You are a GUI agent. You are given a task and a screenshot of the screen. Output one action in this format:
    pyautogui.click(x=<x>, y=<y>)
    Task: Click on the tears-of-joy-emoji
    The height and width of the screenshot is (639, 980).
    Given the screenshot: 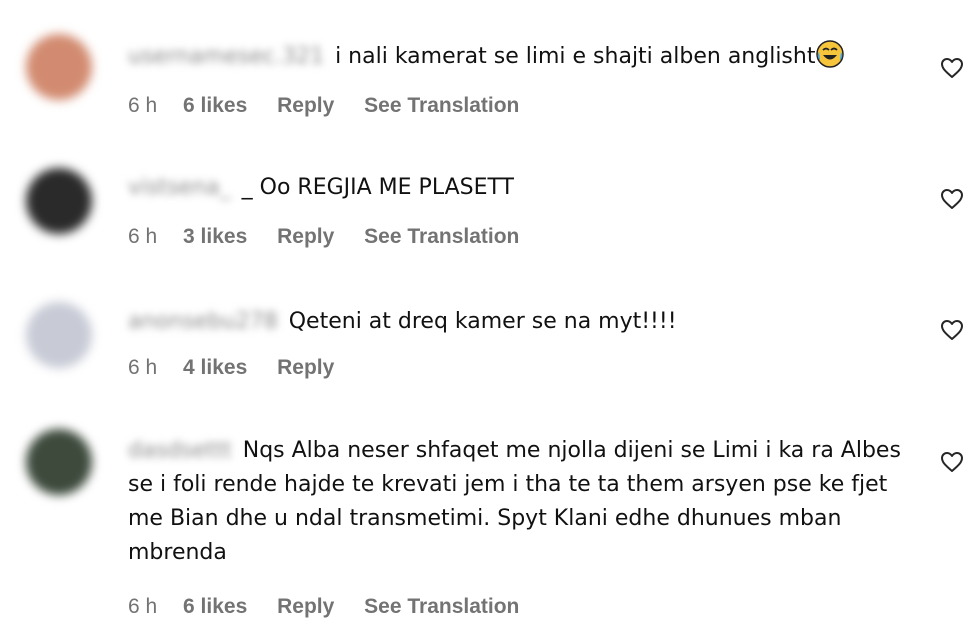 What is the action you would take?
    pyautogui.click(x=830, y=54)
    